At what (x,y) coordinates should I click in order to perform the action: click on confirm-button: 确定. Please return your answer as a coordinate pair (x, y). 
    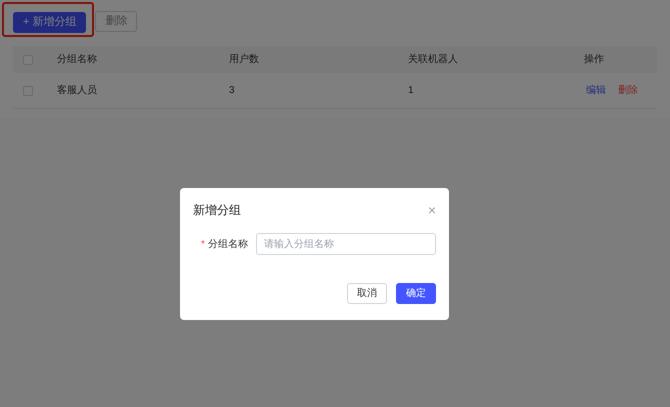
    Looking at the image, I should click on (416, 293).